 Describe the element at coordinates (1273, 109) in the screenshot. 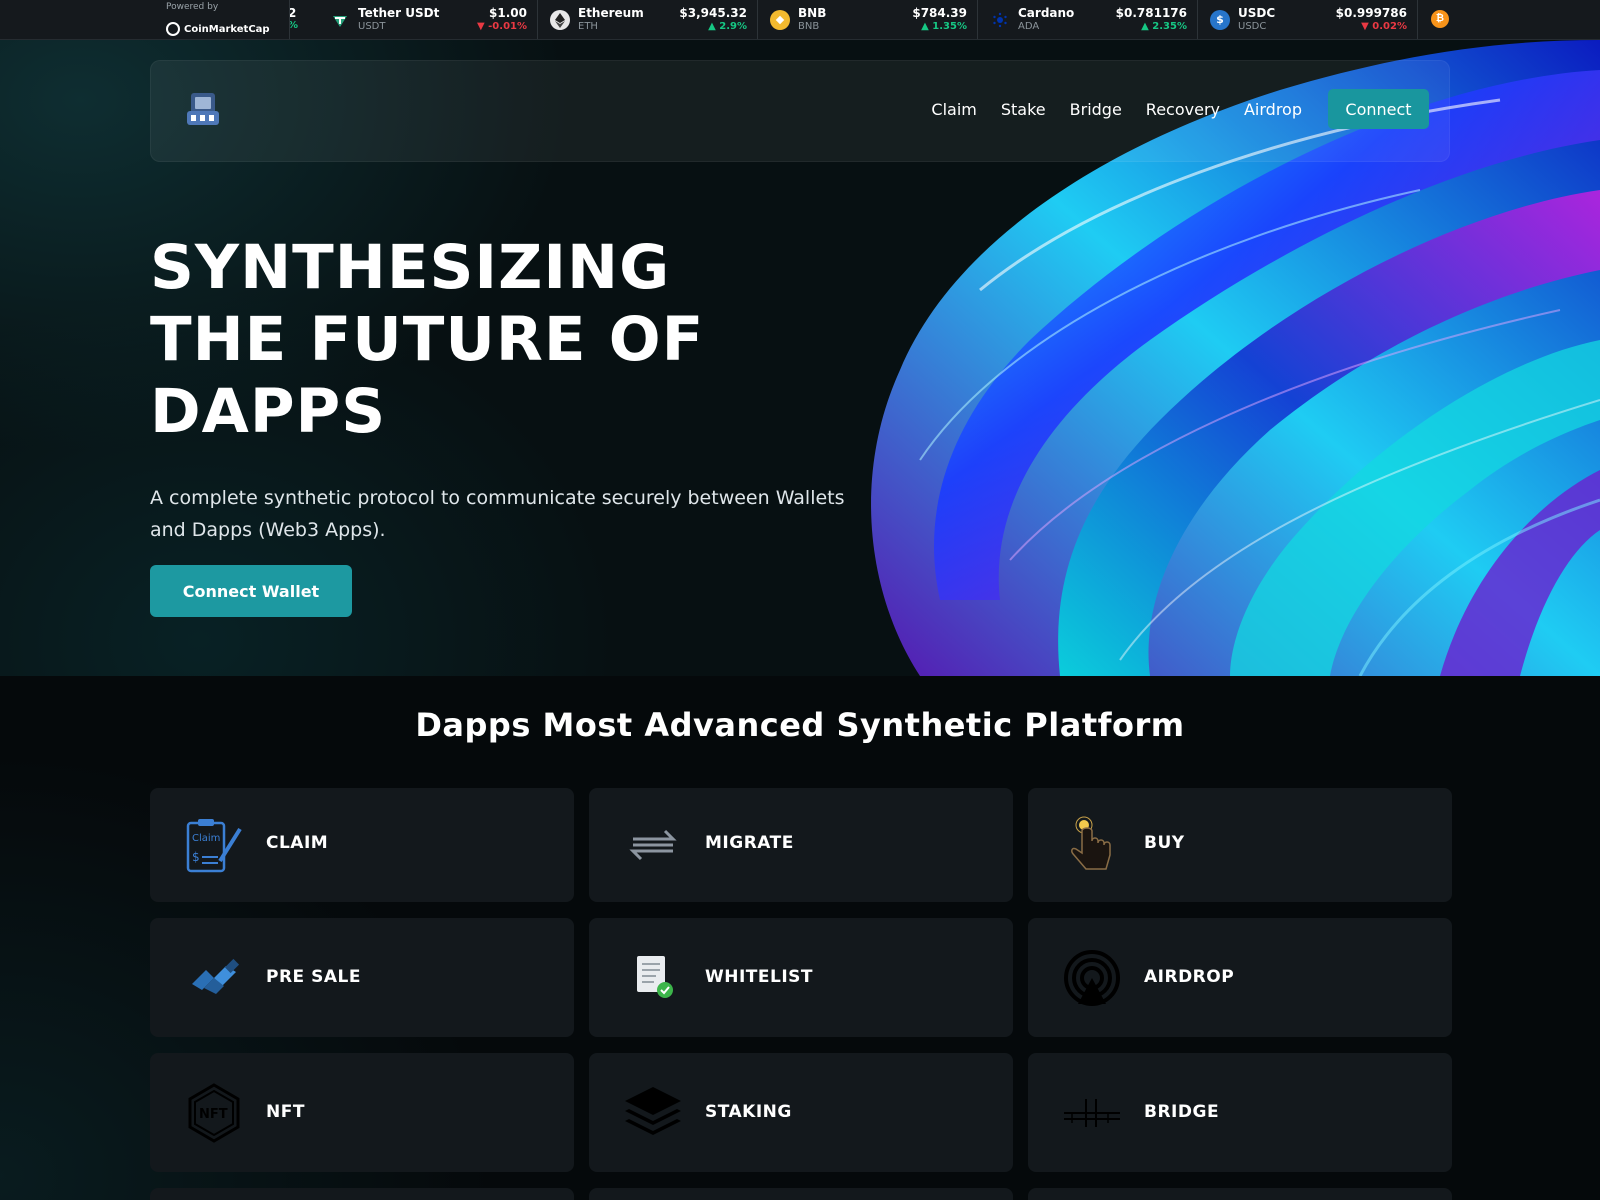

I see `nav-link-airdrop: Airdrop` at that location.